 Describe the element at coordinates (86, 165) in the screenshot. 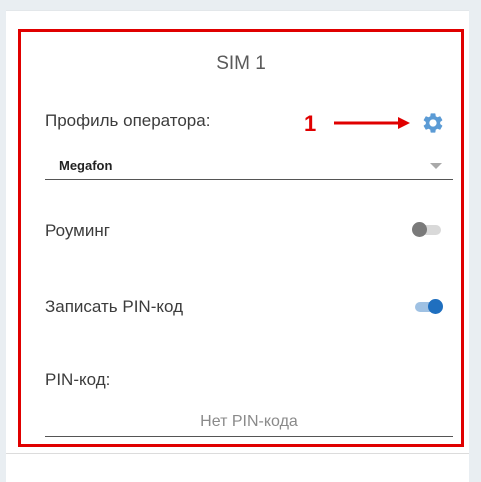

I see `operator-profile-value: Megafon` at that location.